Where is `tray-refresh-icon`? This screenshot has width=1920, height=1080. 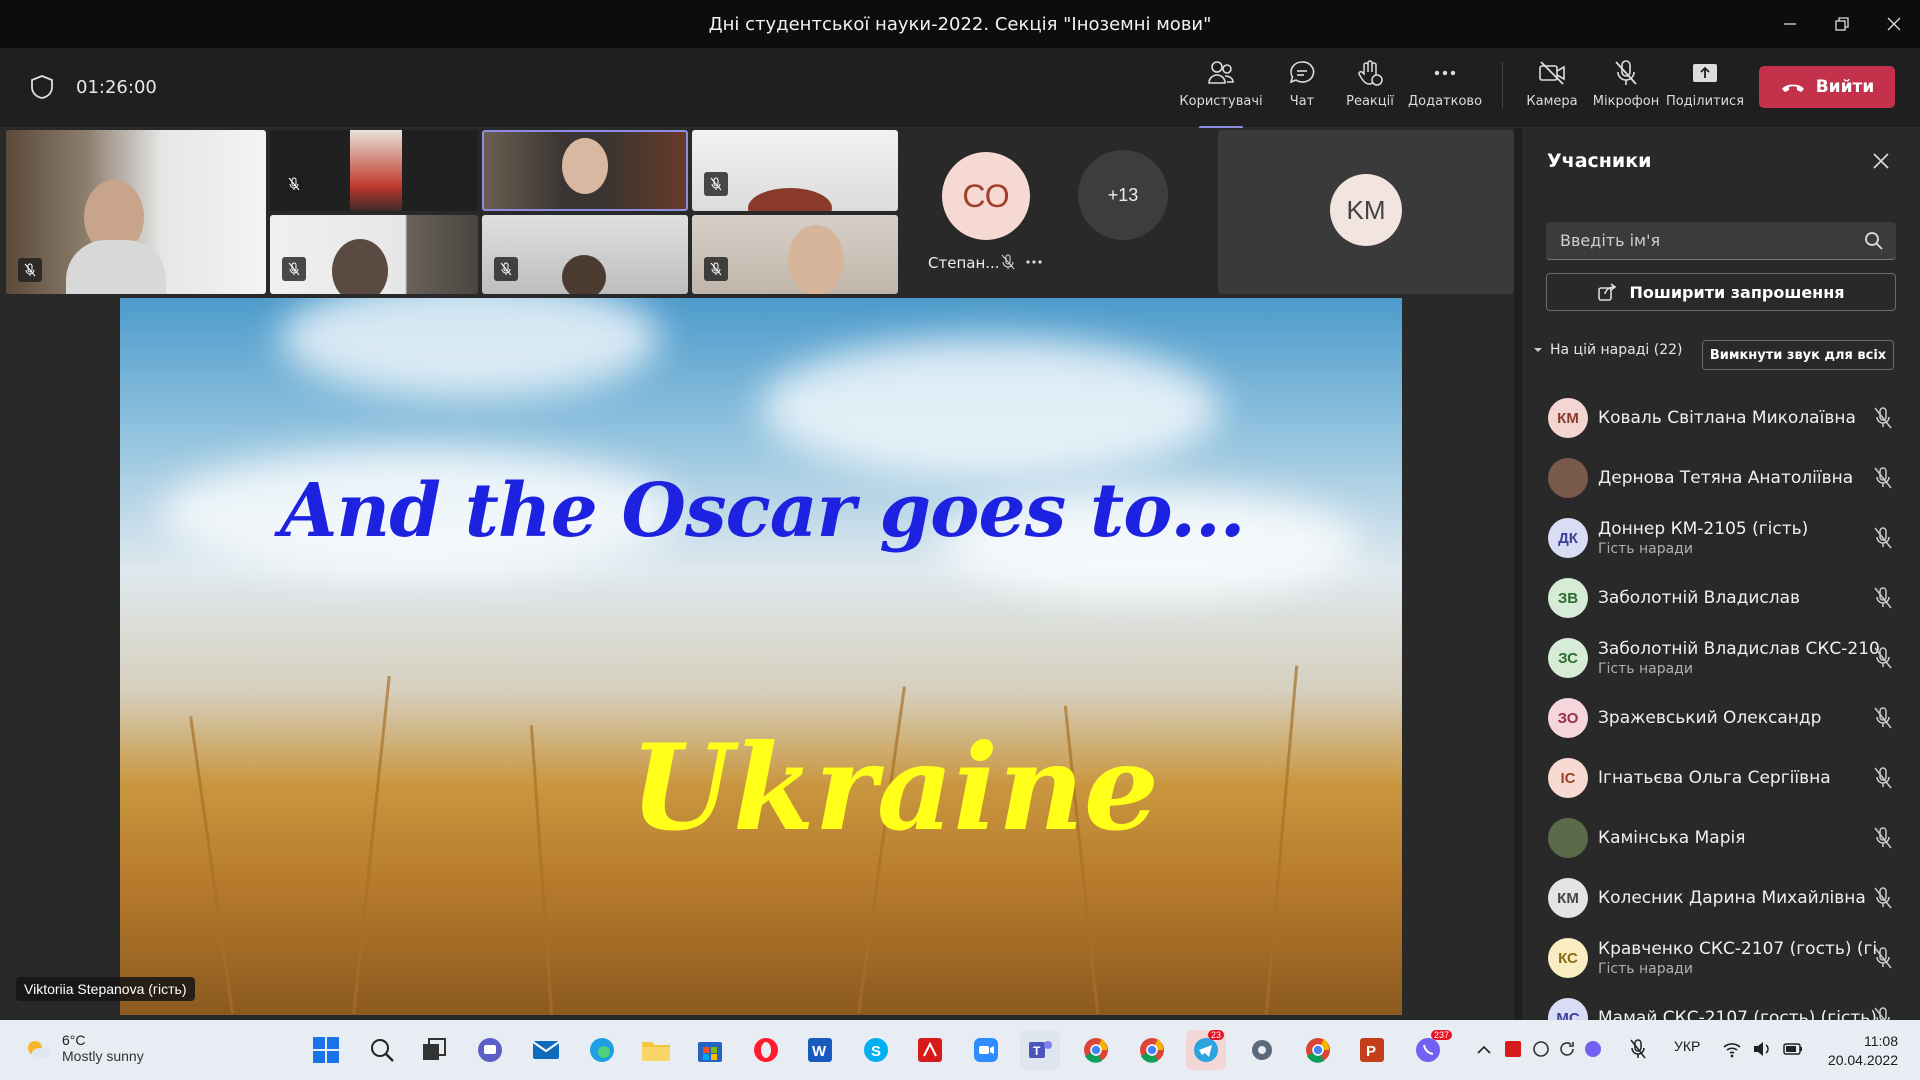 tray-refresh-icon is located at coordinates (1567, 1049).